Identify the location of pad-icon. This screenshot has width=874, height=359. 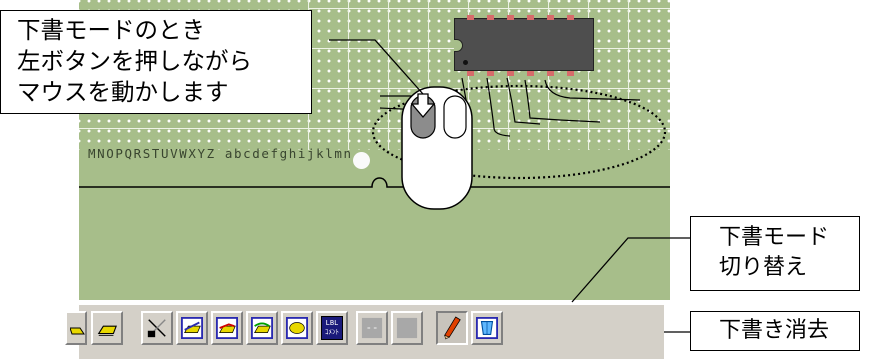
(297, 328).